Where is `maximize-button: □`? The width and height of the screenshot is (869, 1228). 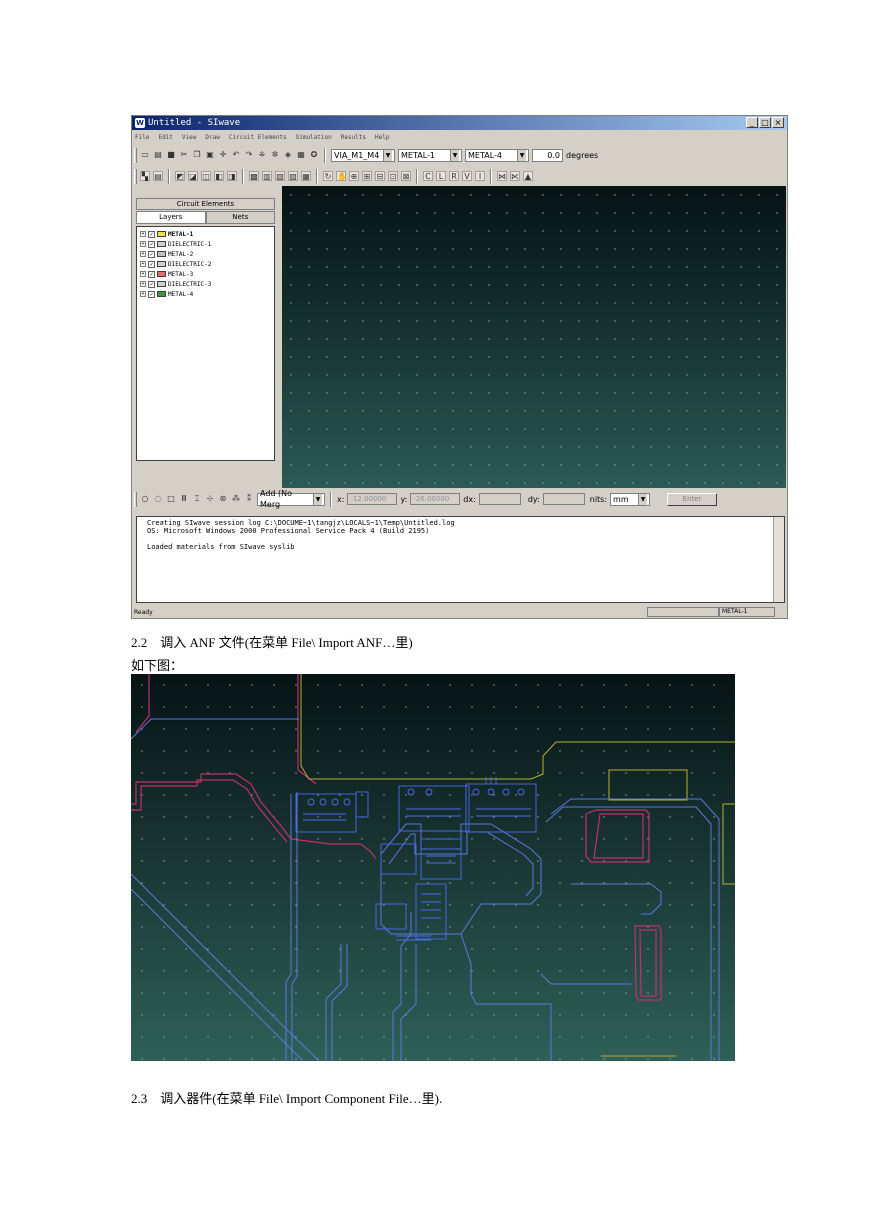 maximize-button: □ is located at coordinates (765, 122).